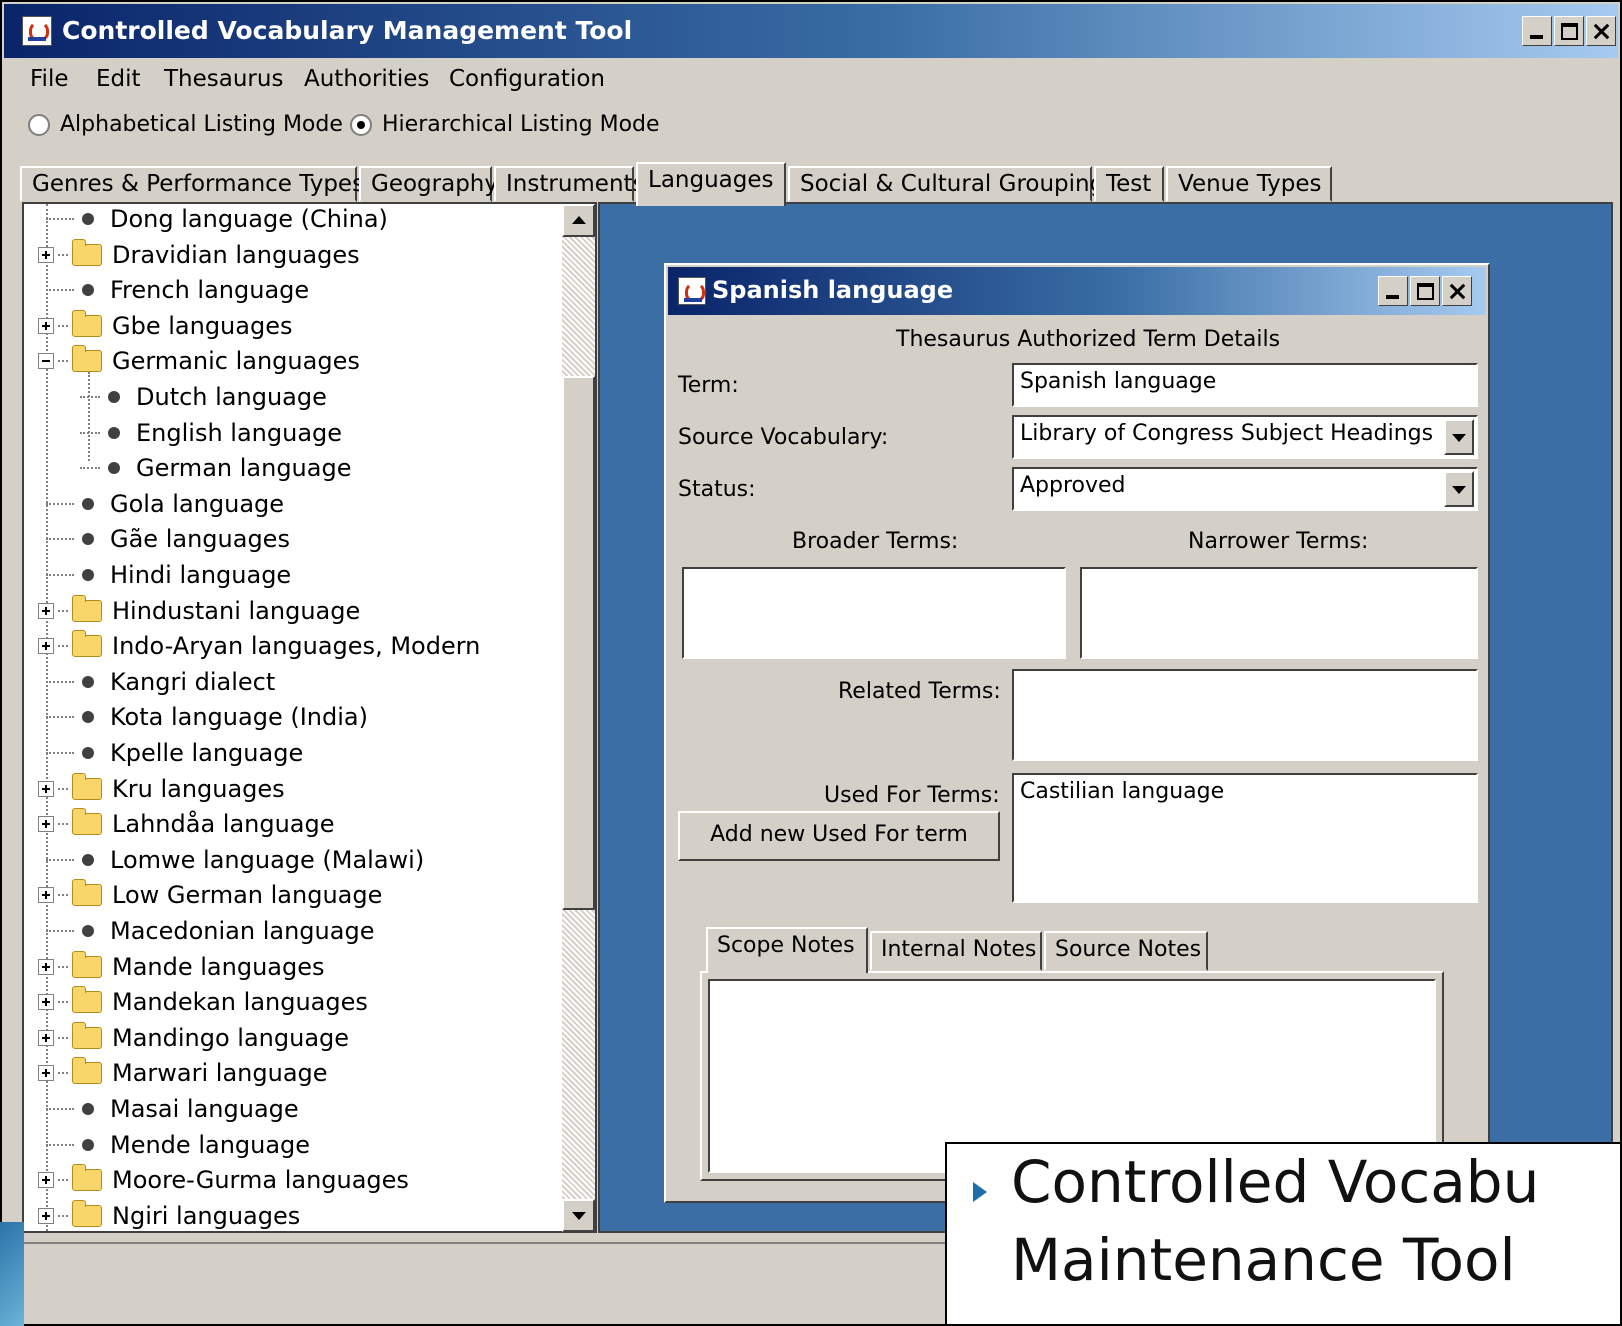  Describe the element at coordinates (210, 895) in the screenshot. I see `tree-item: Low German language` at that location.